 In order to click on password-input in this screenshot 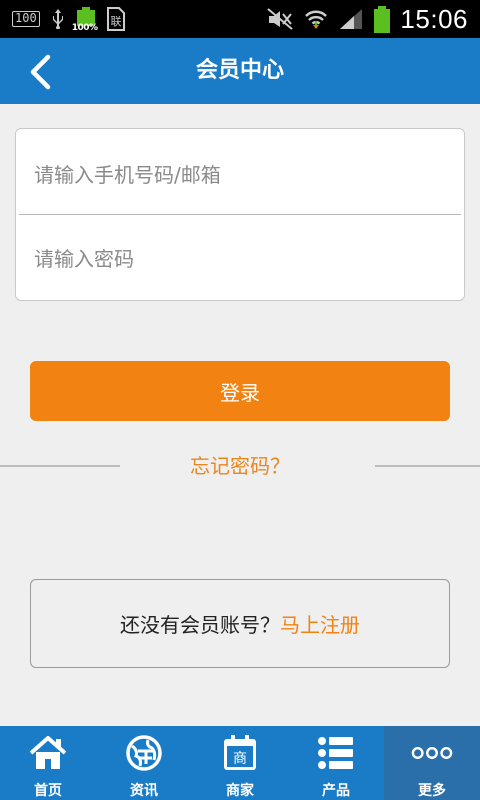, I will do `click(244, 259)`.